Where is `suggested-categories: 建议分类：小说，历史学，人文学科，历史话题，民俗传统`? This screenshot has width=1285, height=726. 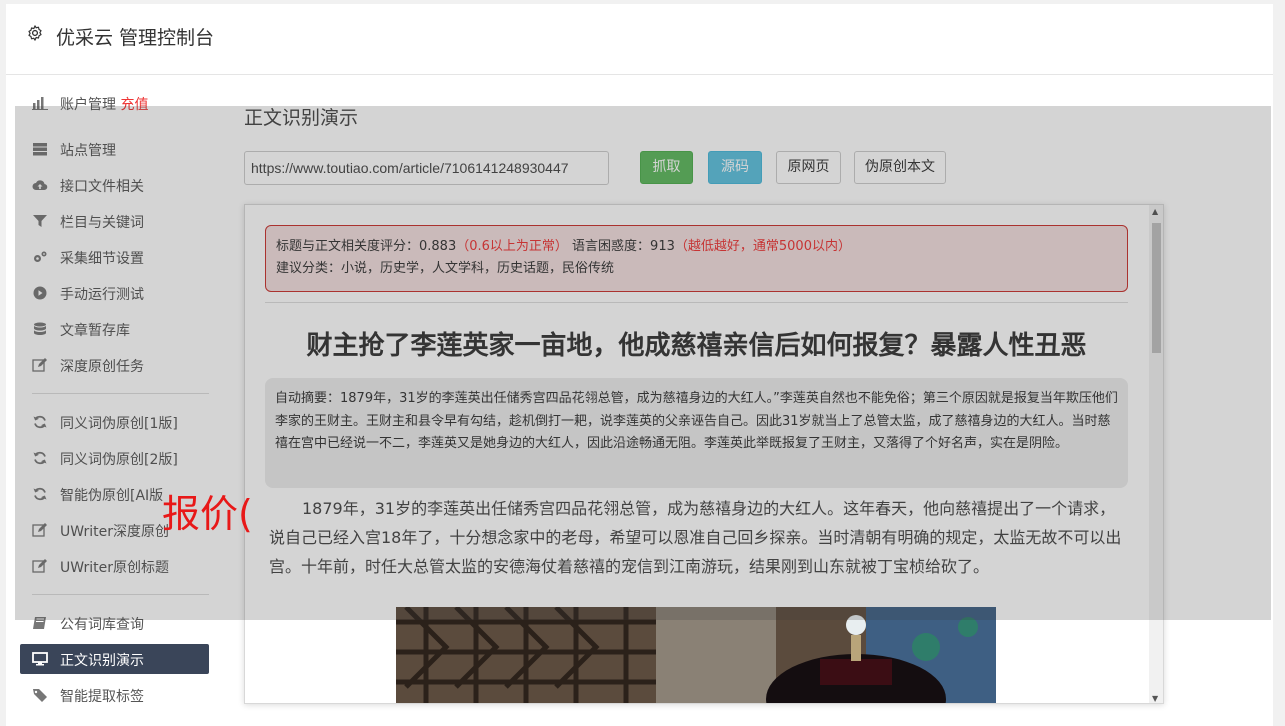 suggested-categories: 建议分类：小说，历史学，人文学科，历史话题，民俗传统 is located at coordinates (445, 268).